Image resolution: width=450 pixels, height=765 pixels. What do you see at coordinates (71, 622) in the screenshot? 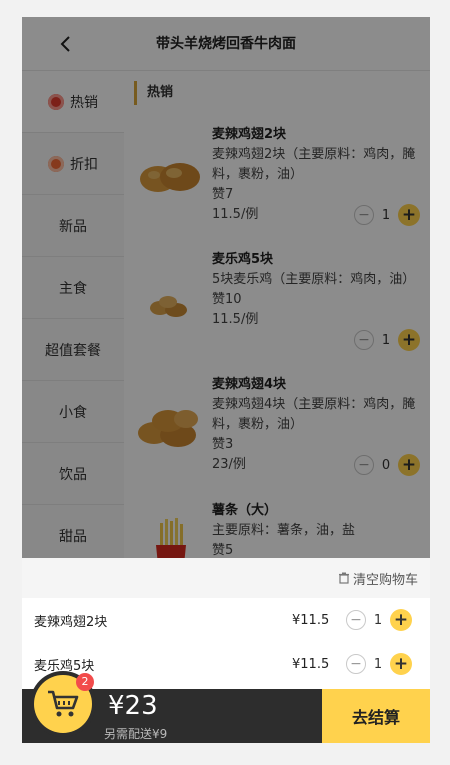
I see `cart-item-name: 麦辣鸡翅2块` at bounding box center [71, 622].